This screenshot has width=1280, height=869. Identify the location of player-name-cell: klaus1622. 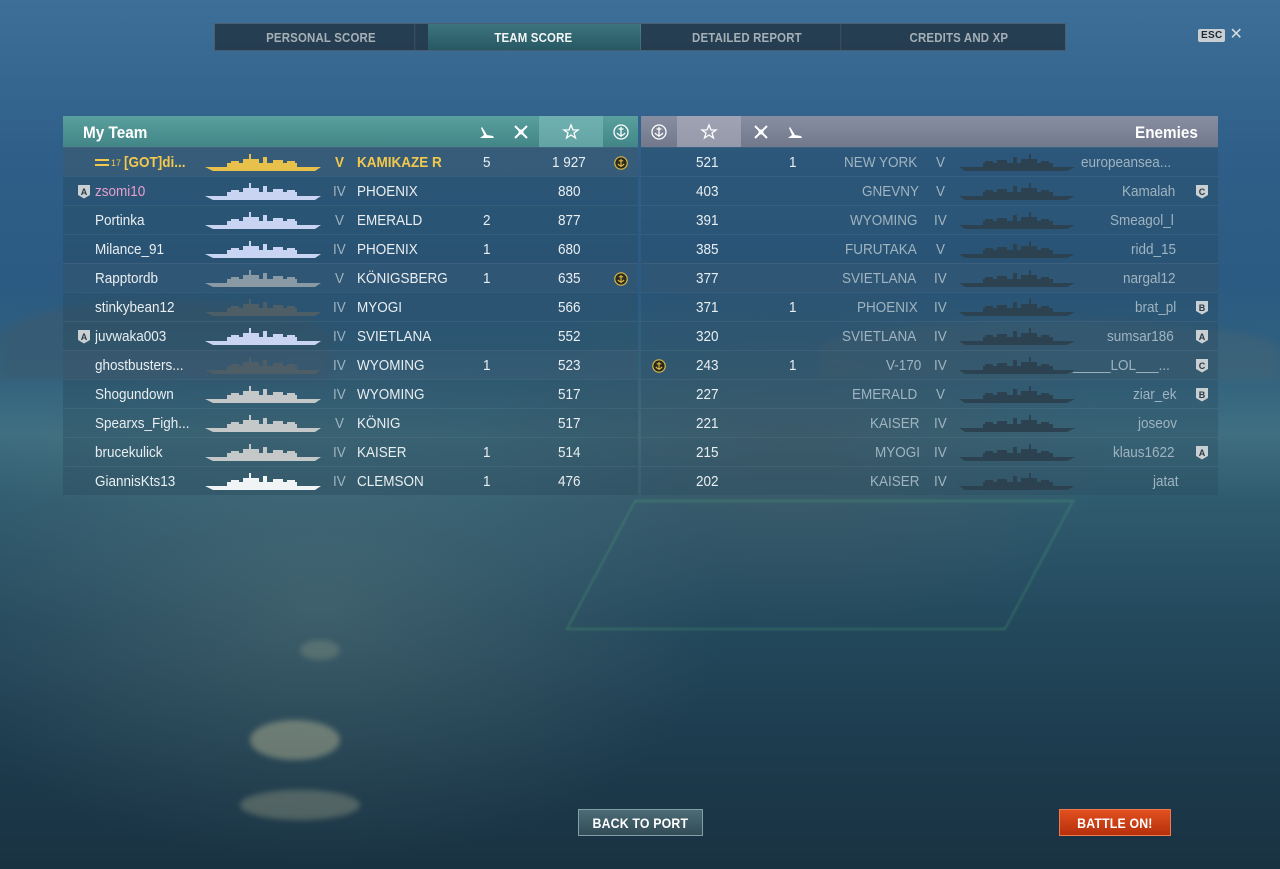
(1126, 452).